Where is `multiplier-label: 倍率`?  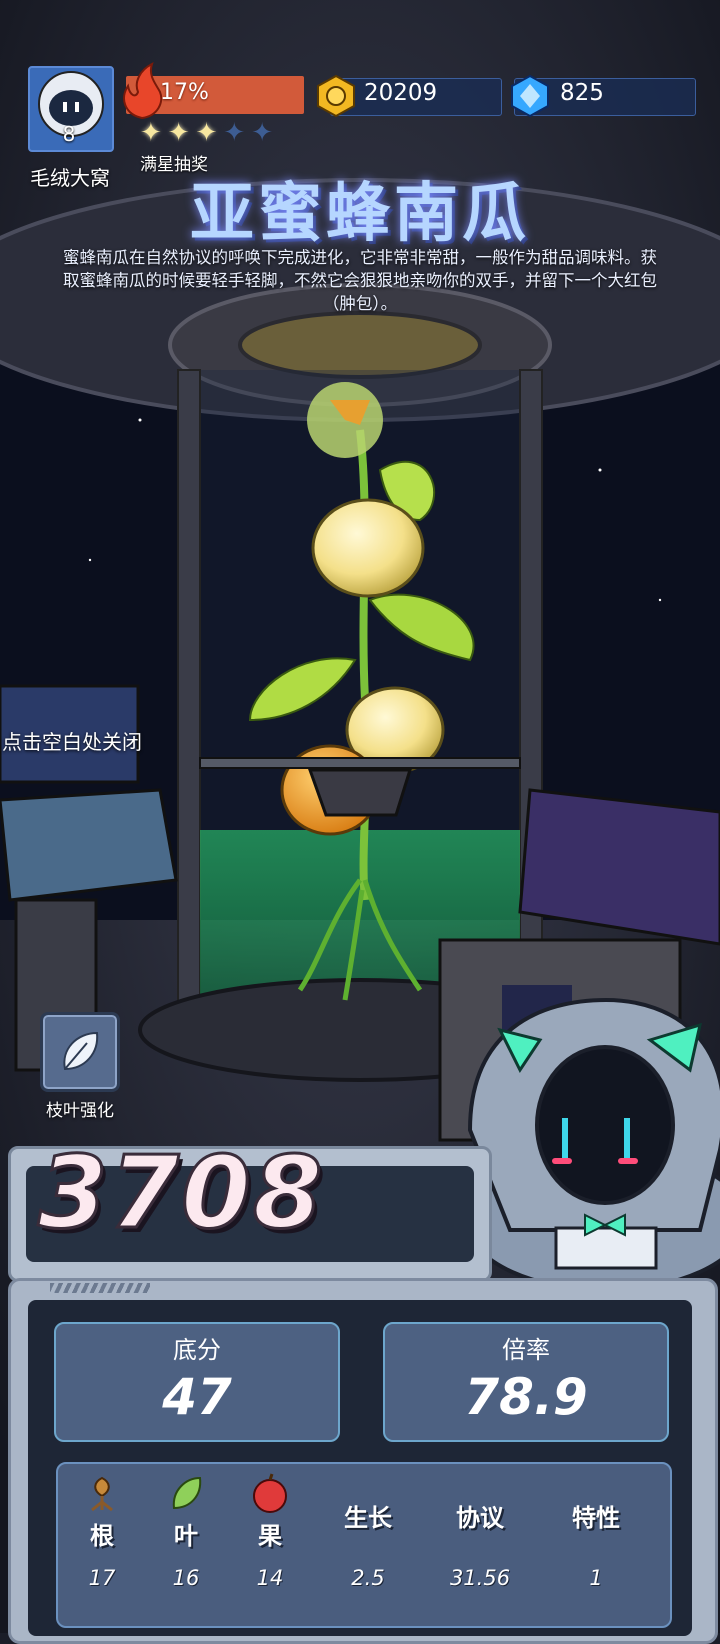 multiplier-label: 倍率 is located at coordinates (526, 1350).